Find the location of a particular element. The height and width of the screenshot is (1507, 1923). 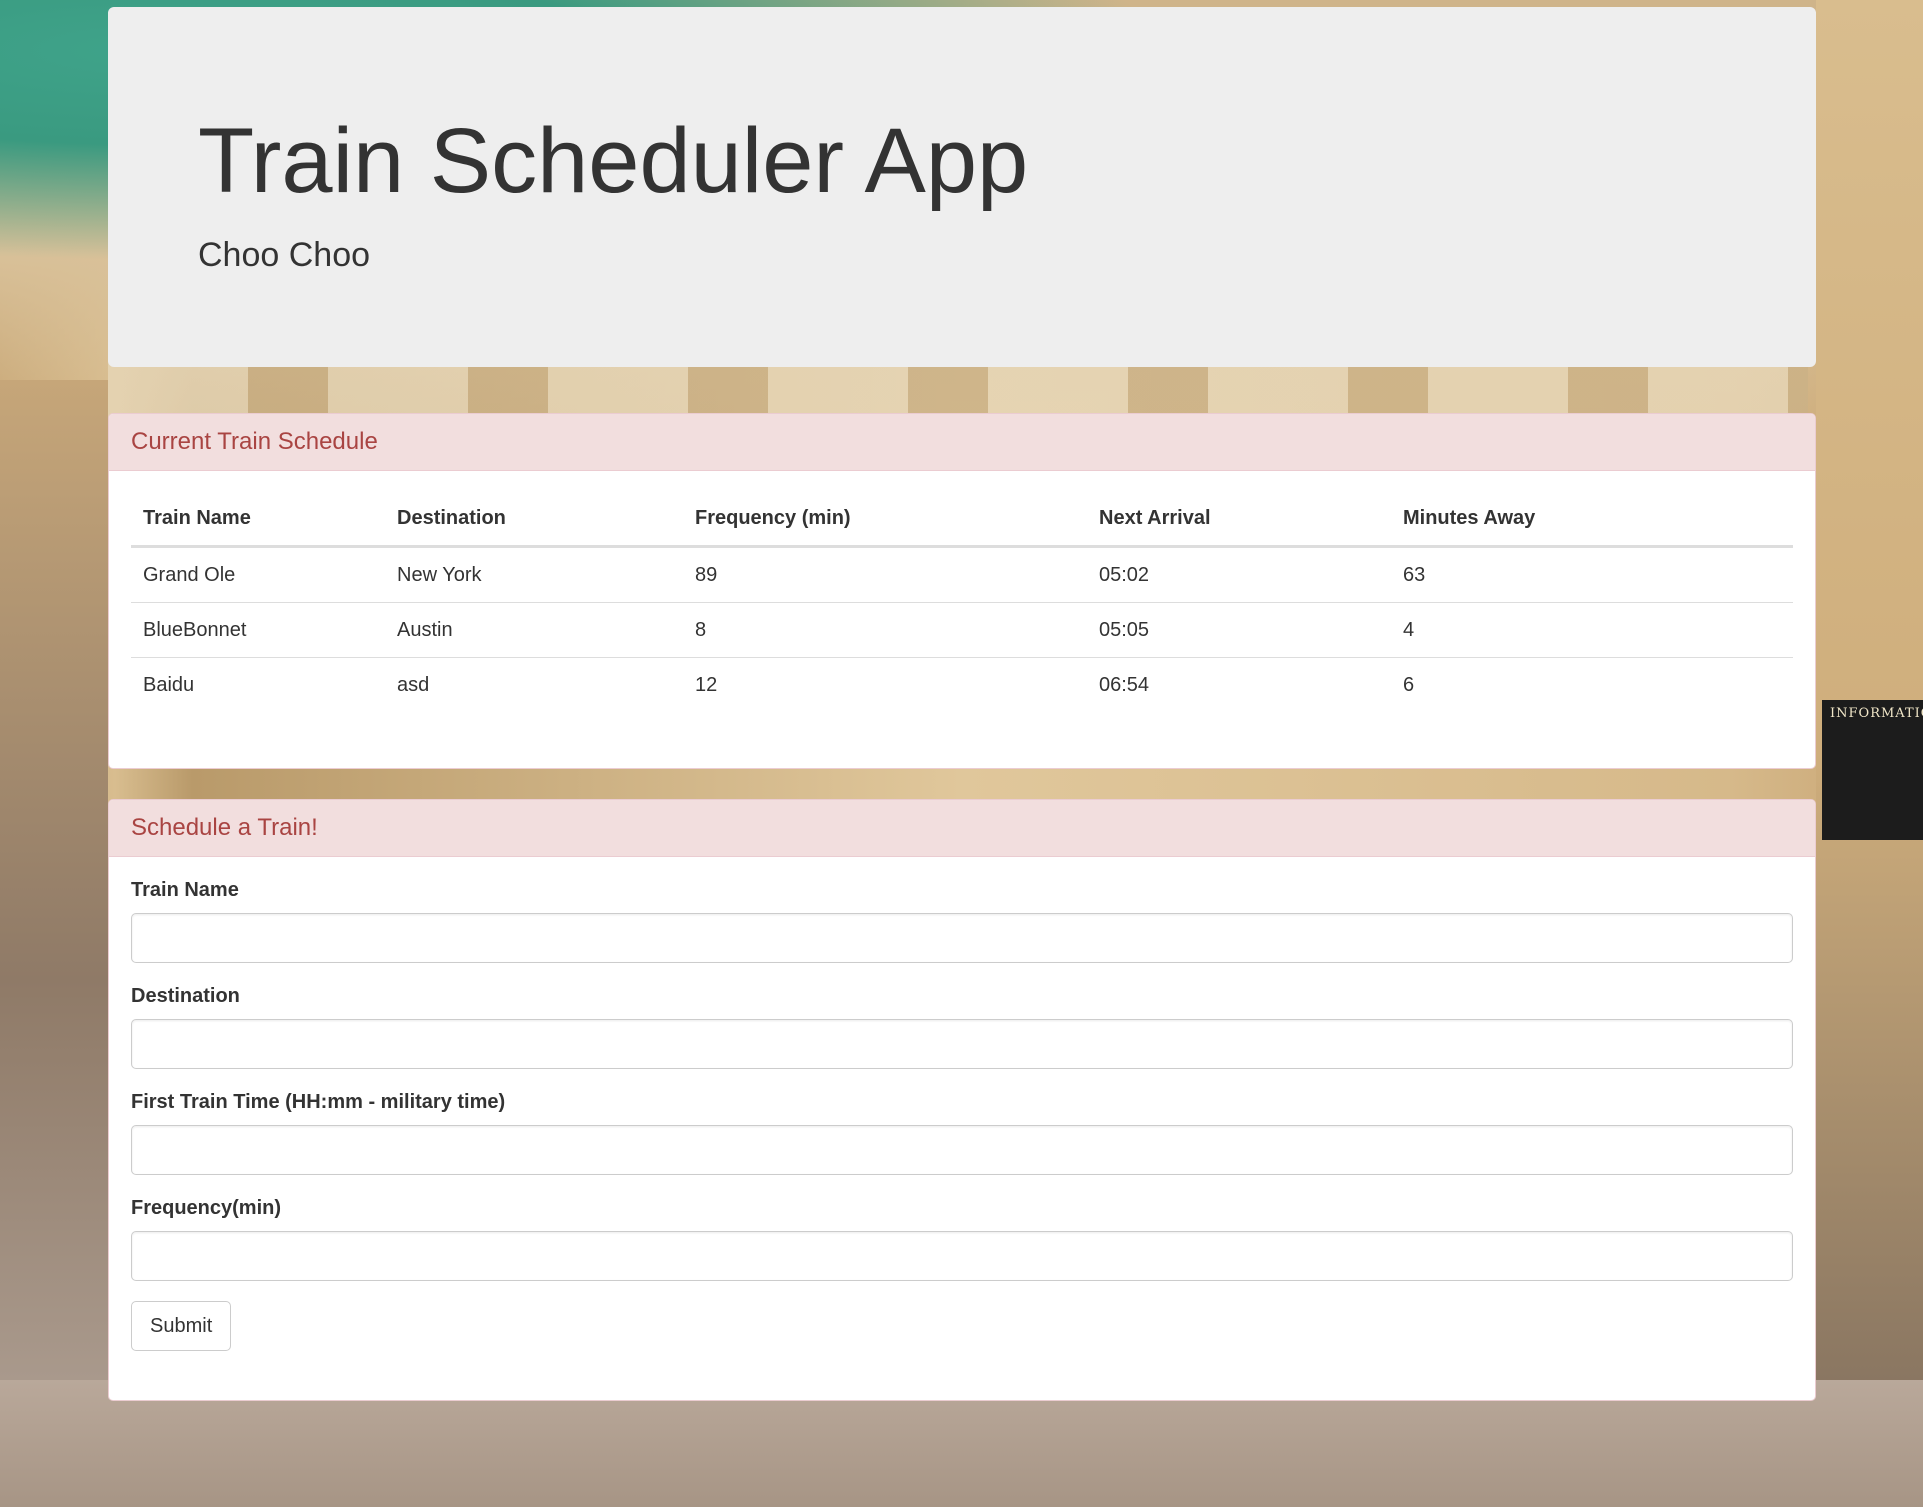

column-header-minutes-away: Minutes Away is located at coordinates (1592, 519).